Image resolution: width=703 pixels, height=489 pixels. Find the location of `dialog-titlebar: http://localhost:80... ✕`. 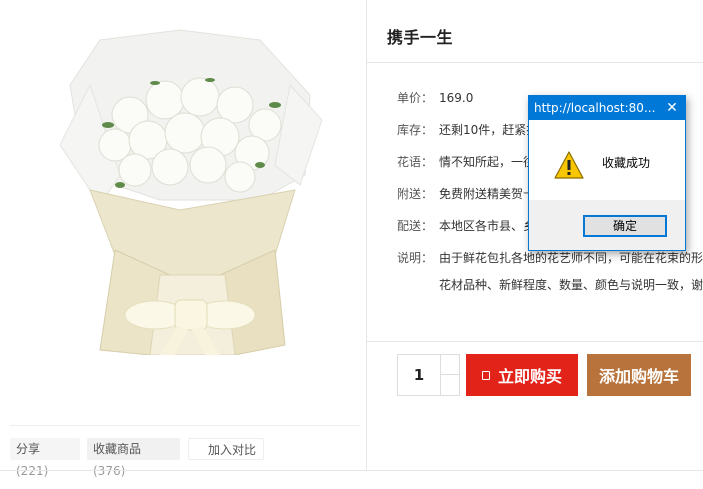

dialog-titlebar: http://localhost:80... ✕ is located at coordinates (607, 108).